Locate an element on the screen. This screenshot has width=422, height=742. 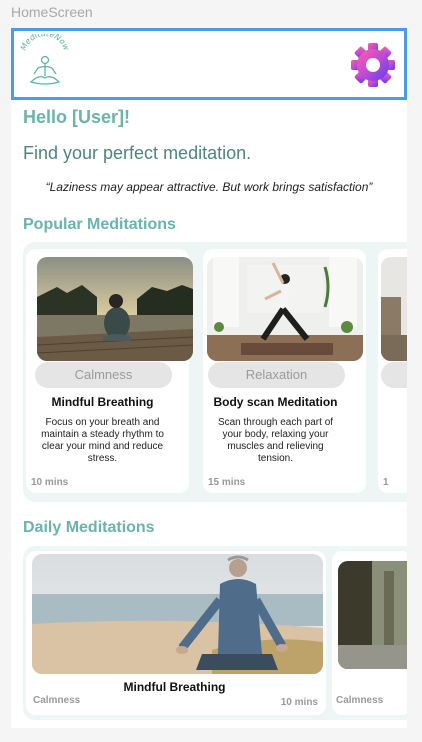
app-logo: MeditateNow is located at coordinates (45, 61).